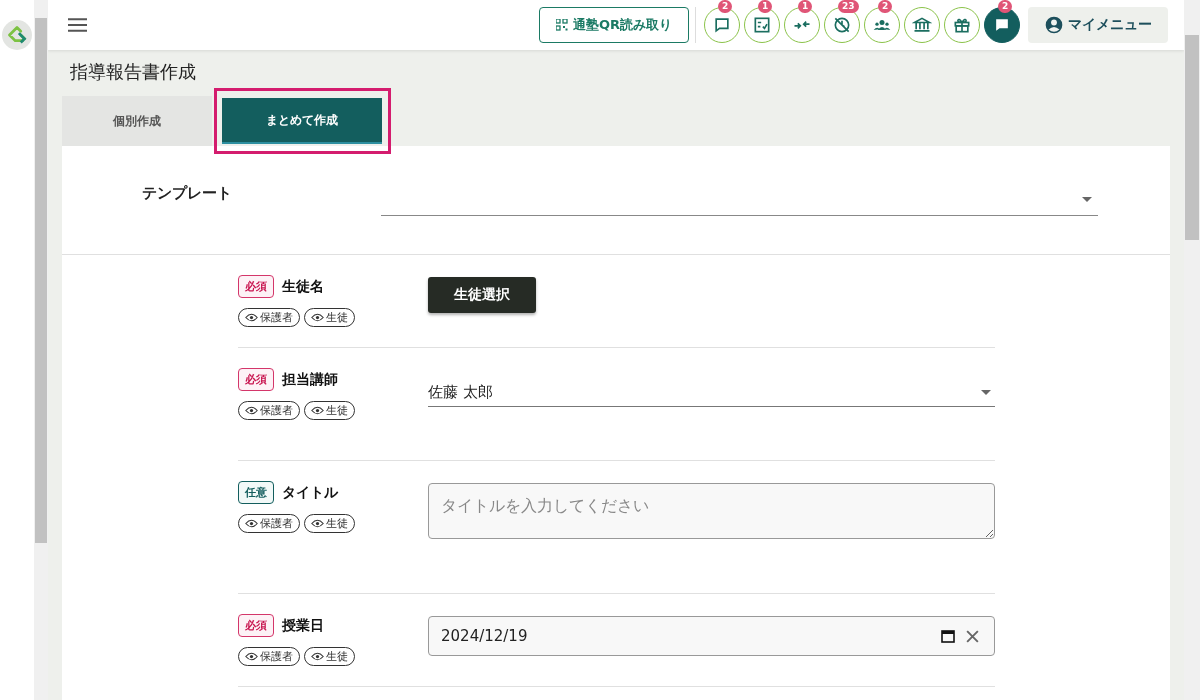  Describe the element at coordinates (187, 193) in the screenshot. I see `field-label: テンプレート` at that location.